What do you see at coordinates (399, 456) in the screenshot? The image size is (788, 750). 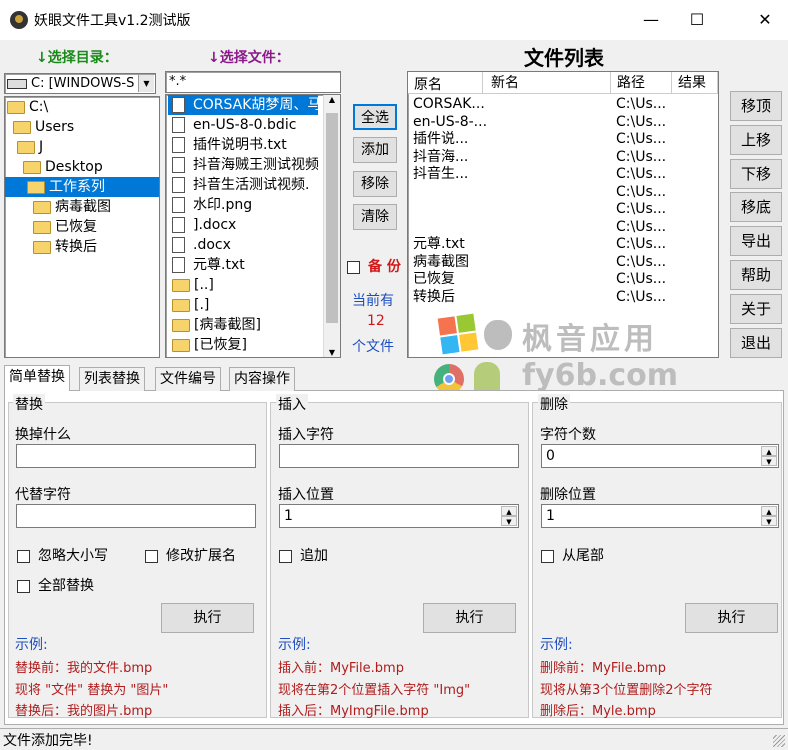 I see `insert-chars-input` at bounding box center [399, 456].